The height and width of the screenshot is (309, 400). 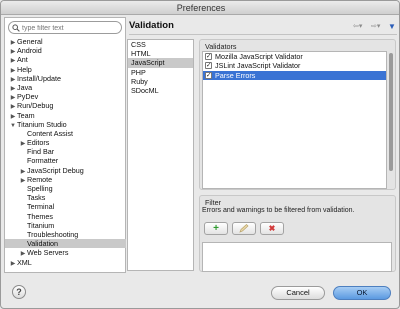 I want to click on language-item: JavaScript, so click(x=160, y=63).